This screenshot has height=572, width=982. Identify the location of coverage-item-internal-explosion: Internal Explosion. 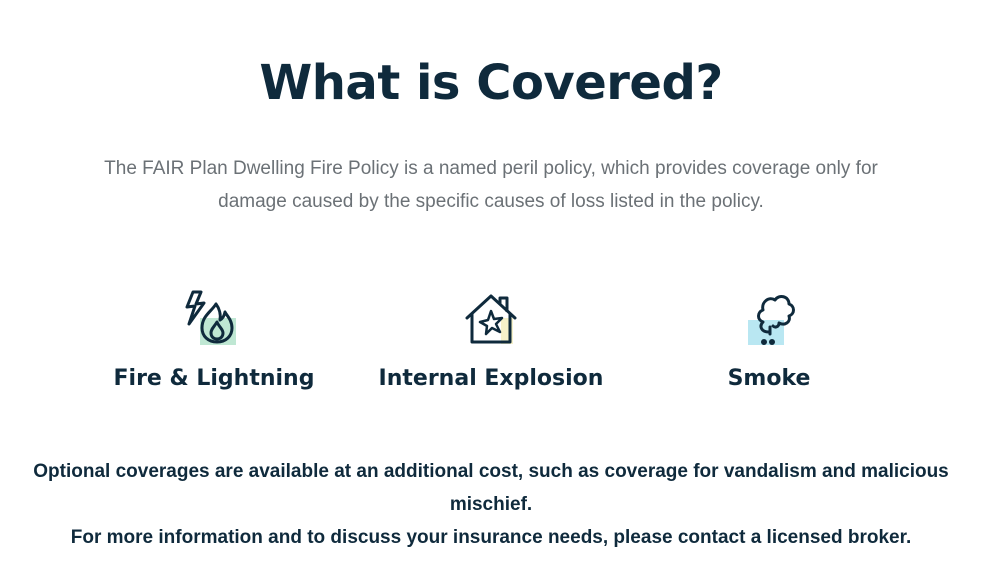
(491, 340).